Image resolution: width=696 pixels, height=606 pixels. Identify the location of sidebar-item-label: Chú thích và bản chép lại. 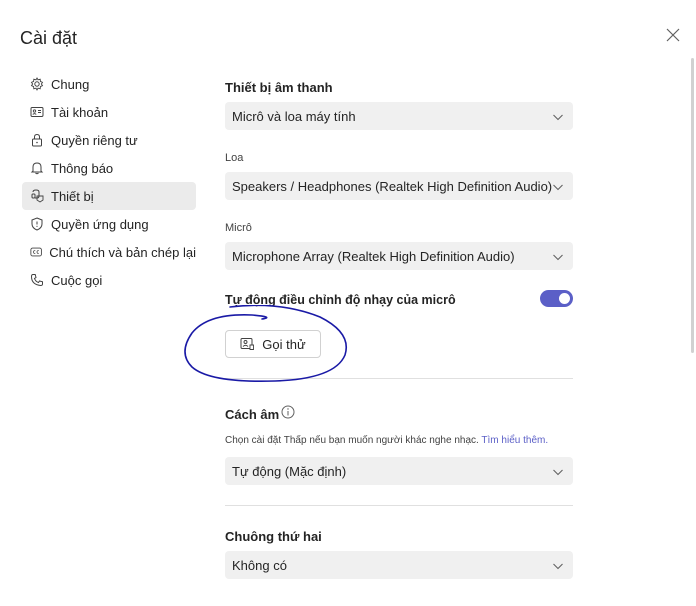
(122, 252).